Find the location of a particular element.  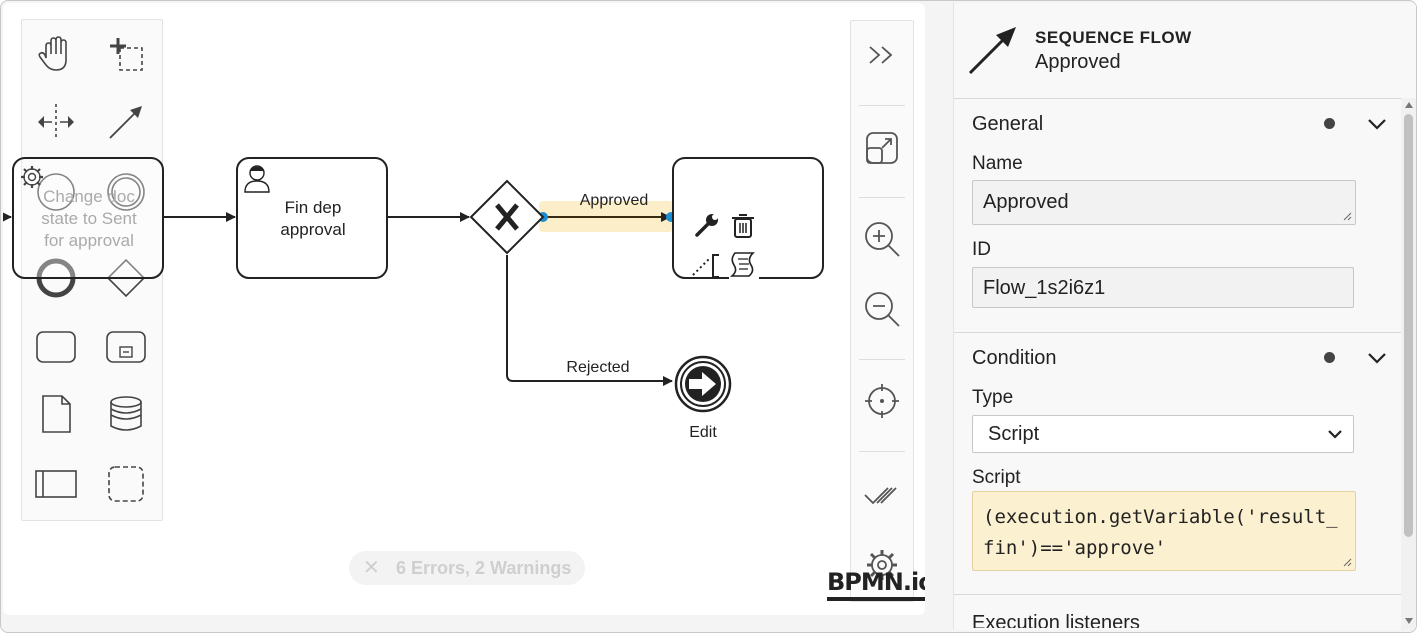

task-change-doc-label-line2: state to Sent is located at coordinates (89, 218).